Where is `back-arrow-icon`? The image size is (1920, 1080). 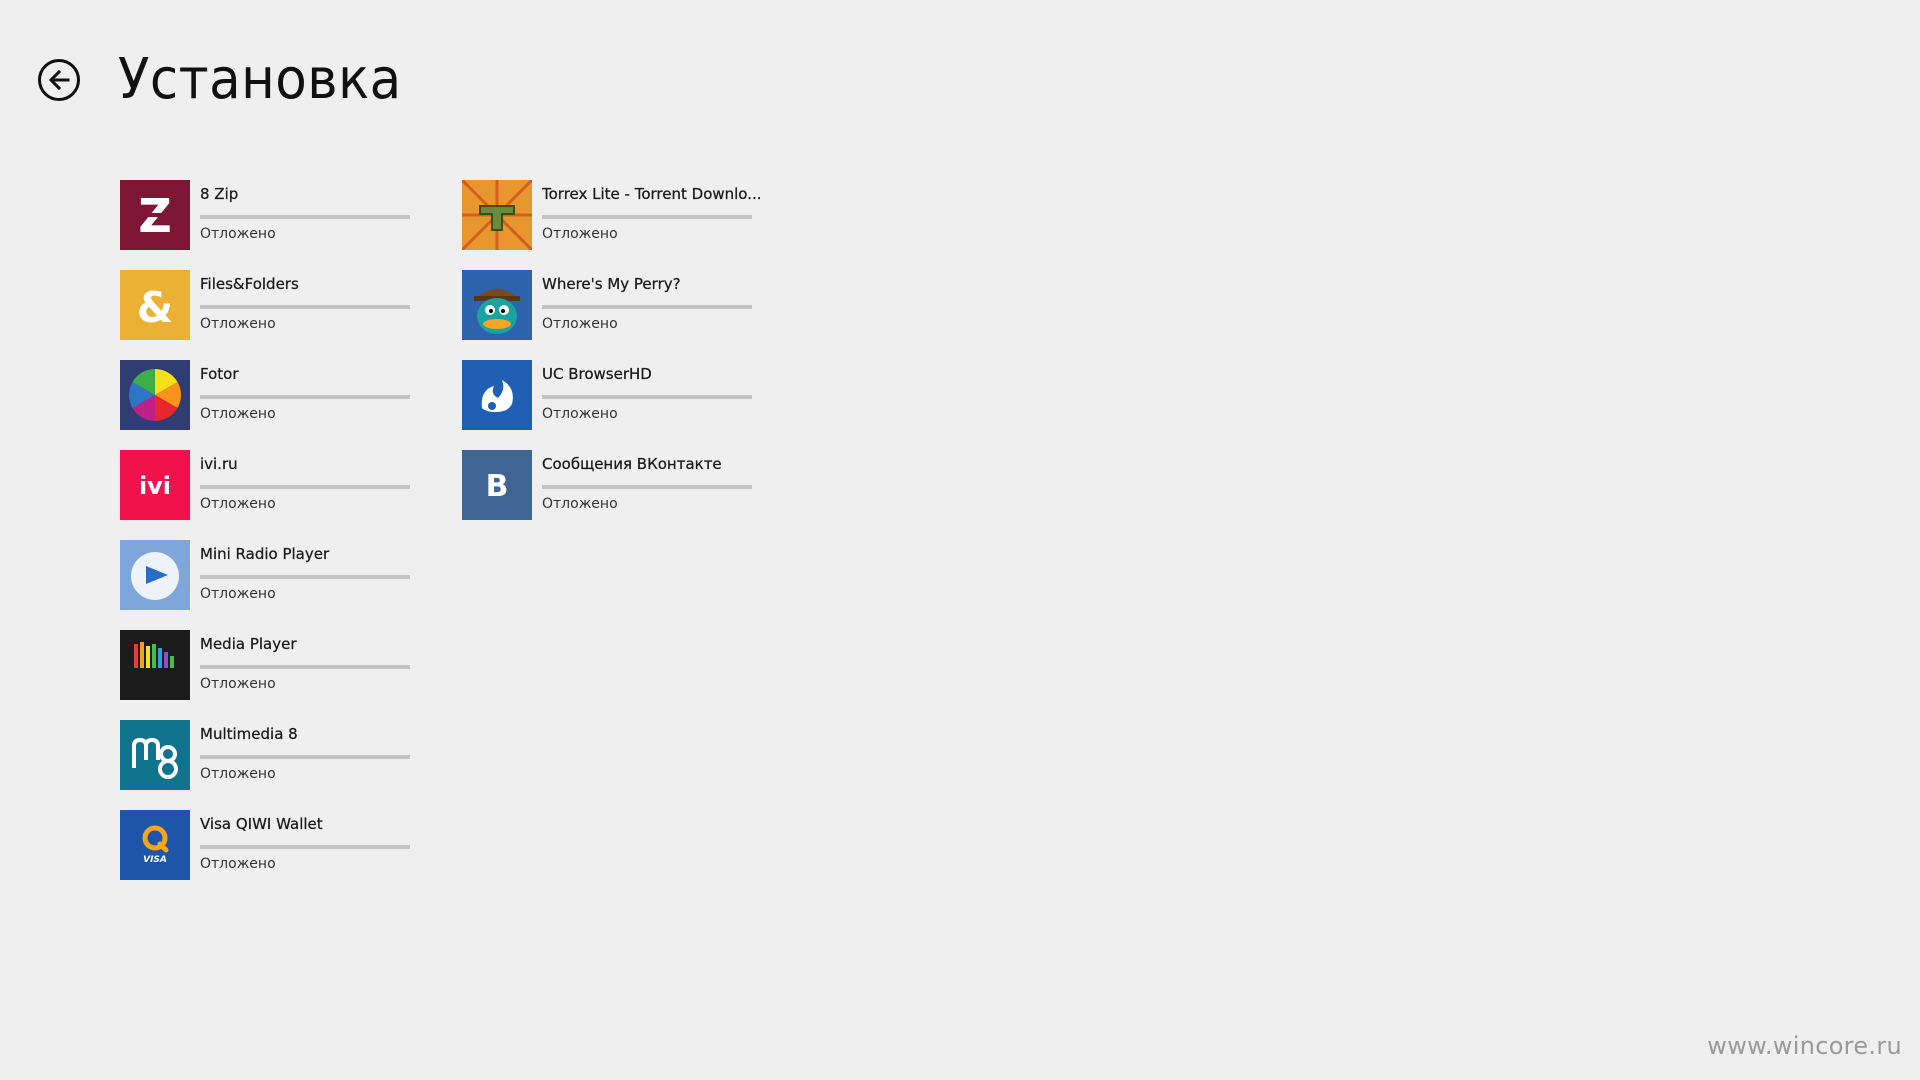 back-arrow-icon is located at coordinates (59, 80).